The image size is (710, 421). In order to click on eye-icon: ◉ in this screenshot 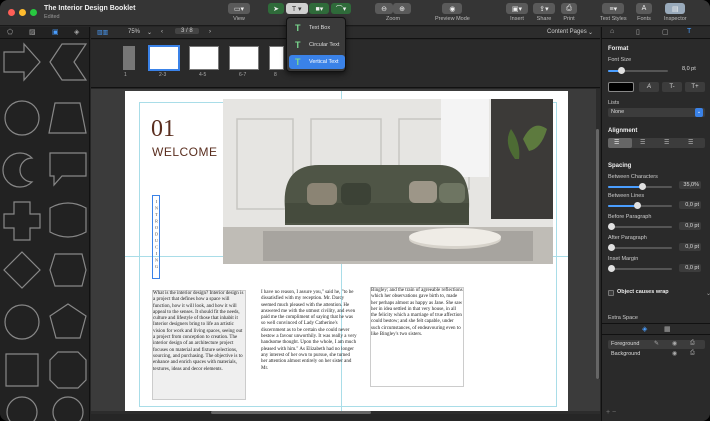, I will do `click(452, 8)`.